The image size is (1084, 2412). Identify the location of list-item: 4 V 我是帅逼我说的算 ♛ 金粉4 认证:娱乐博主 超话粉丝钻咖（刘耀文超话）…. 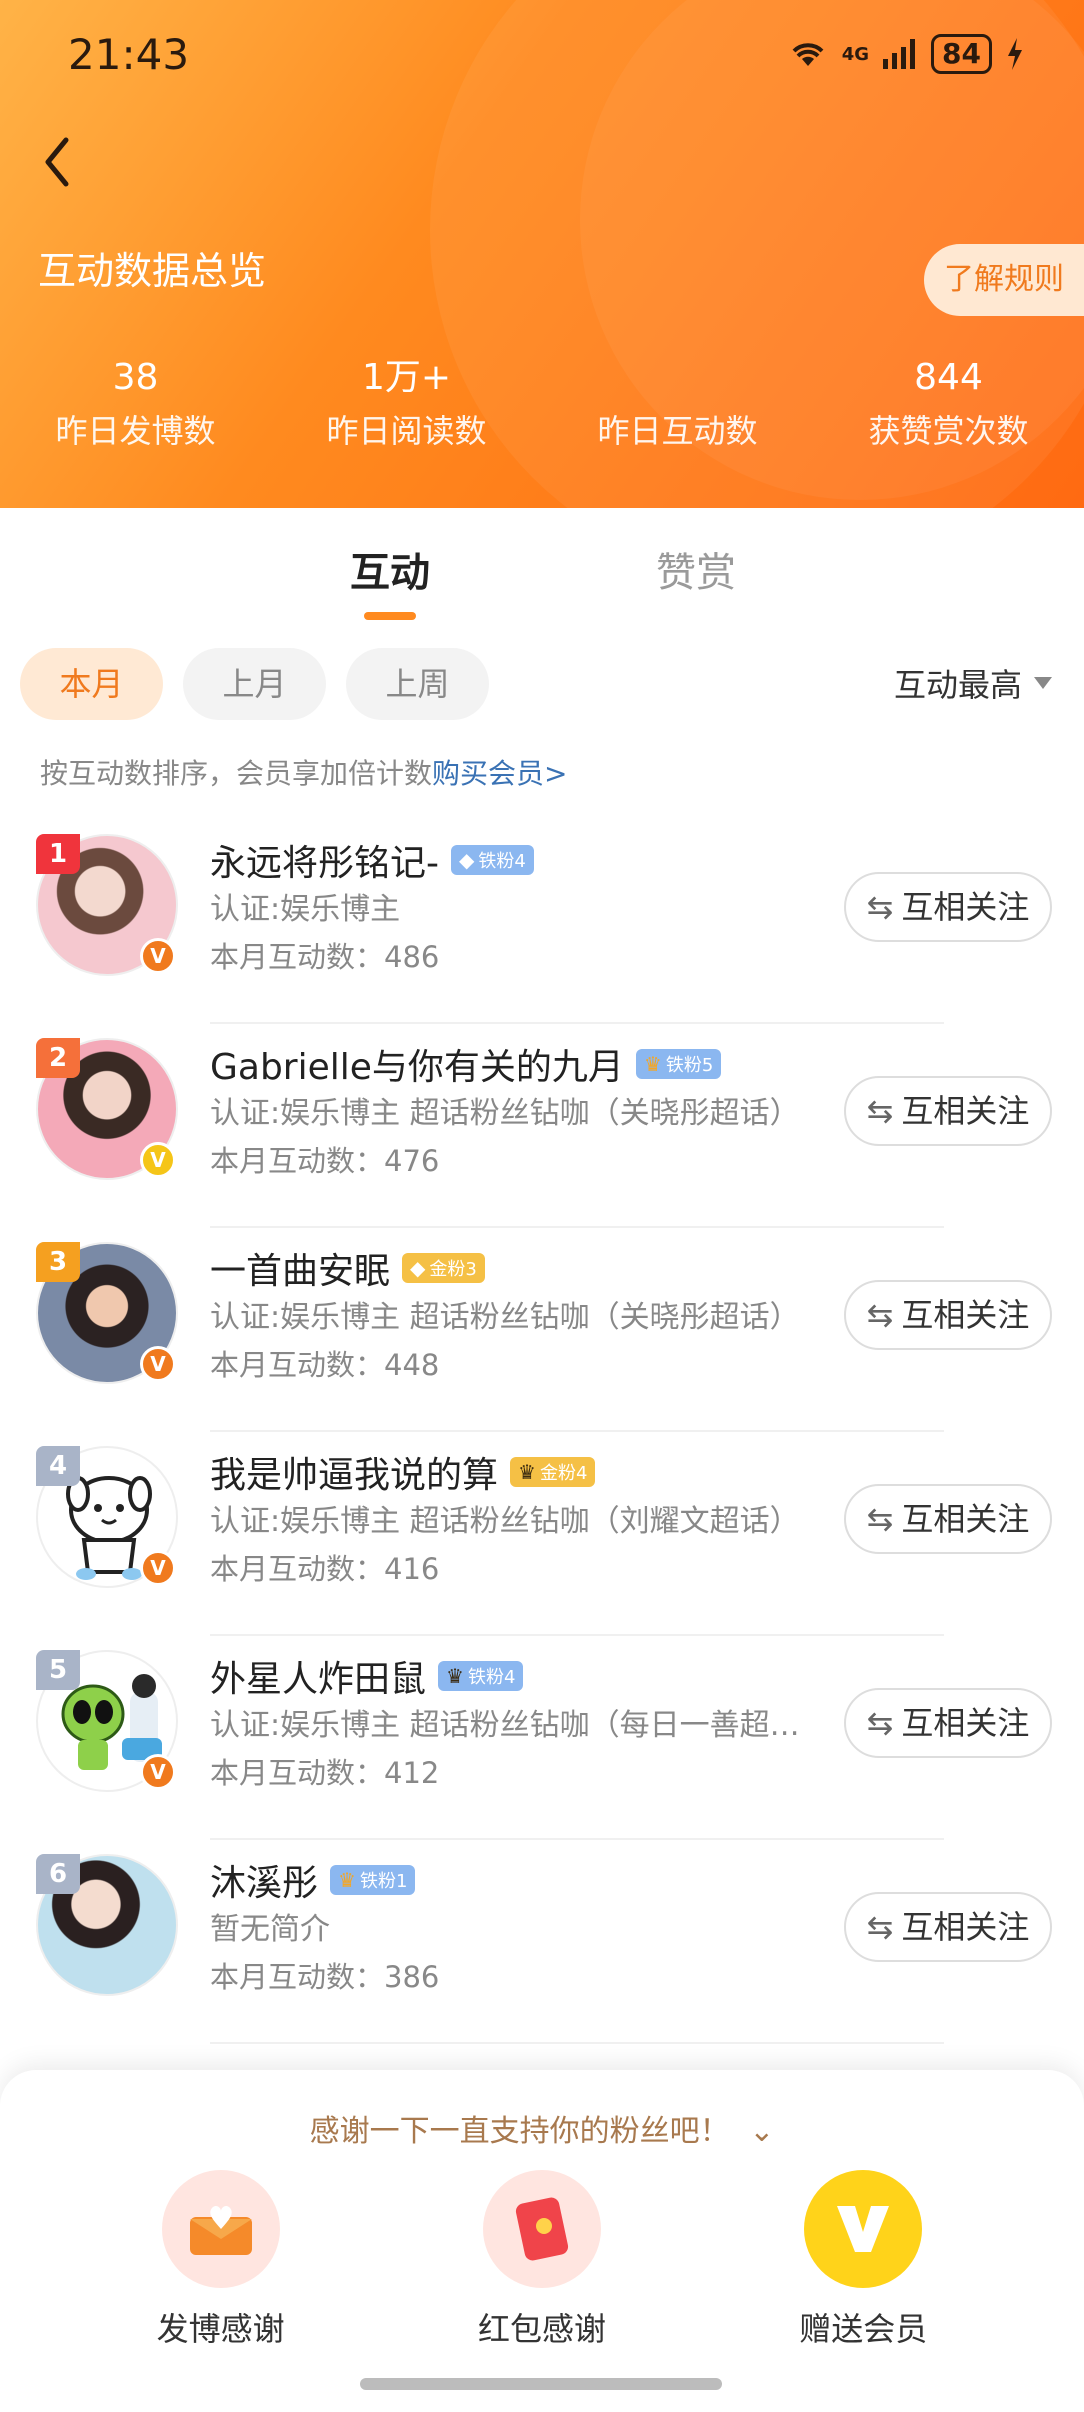
(542, 1534).